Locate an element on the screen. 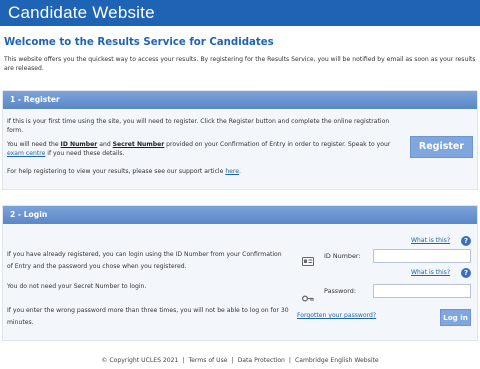  password-label: Password: is located at coordinates (340, 291).